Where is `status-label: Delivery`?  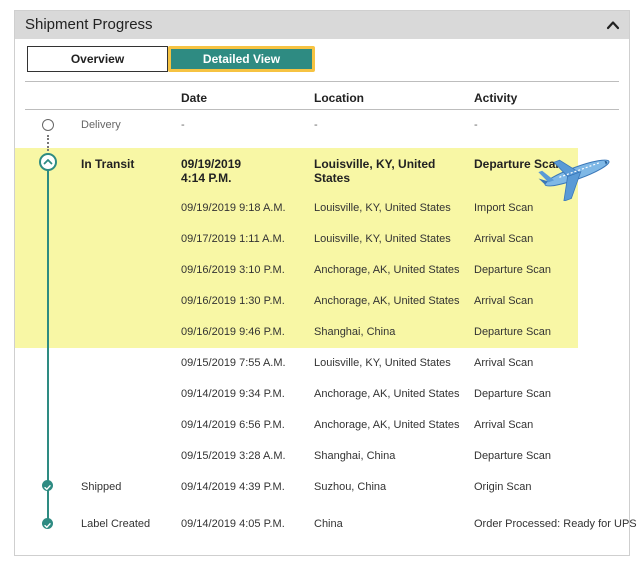 status-label: Delivery is located at coordinates (101, 125).